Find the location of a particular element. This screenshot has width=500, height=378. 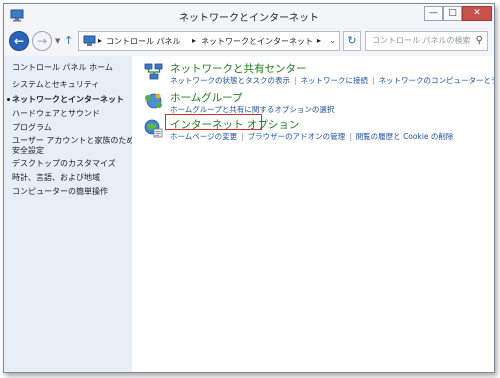

delete-browsing-history-link: 閲覧の履歴と Cookie の削除 is located at coordinates (405, 136).